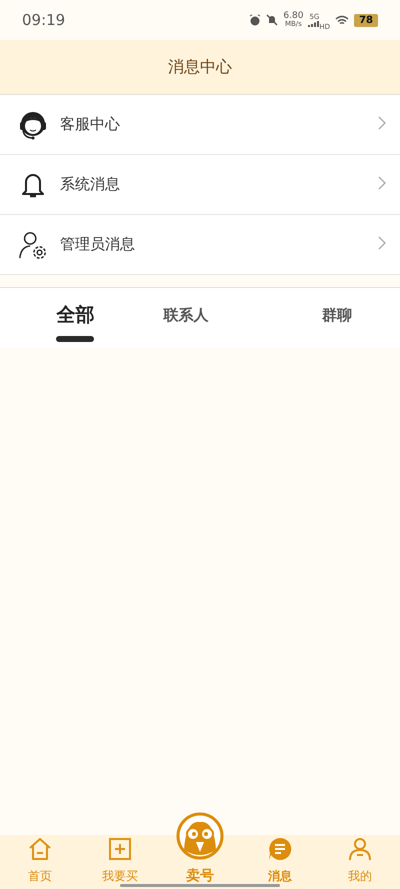  Describe the element at coordinates (280, 849) in the screenshot. I see `chat-icon` at that location.